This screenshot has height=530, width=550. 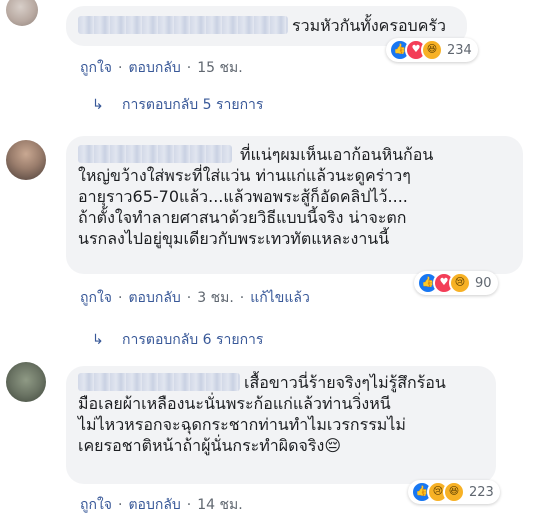 I want to click on view-replies-link: ↳ การตอบกลับ 6 รายการ, so click(x=177, y=340).